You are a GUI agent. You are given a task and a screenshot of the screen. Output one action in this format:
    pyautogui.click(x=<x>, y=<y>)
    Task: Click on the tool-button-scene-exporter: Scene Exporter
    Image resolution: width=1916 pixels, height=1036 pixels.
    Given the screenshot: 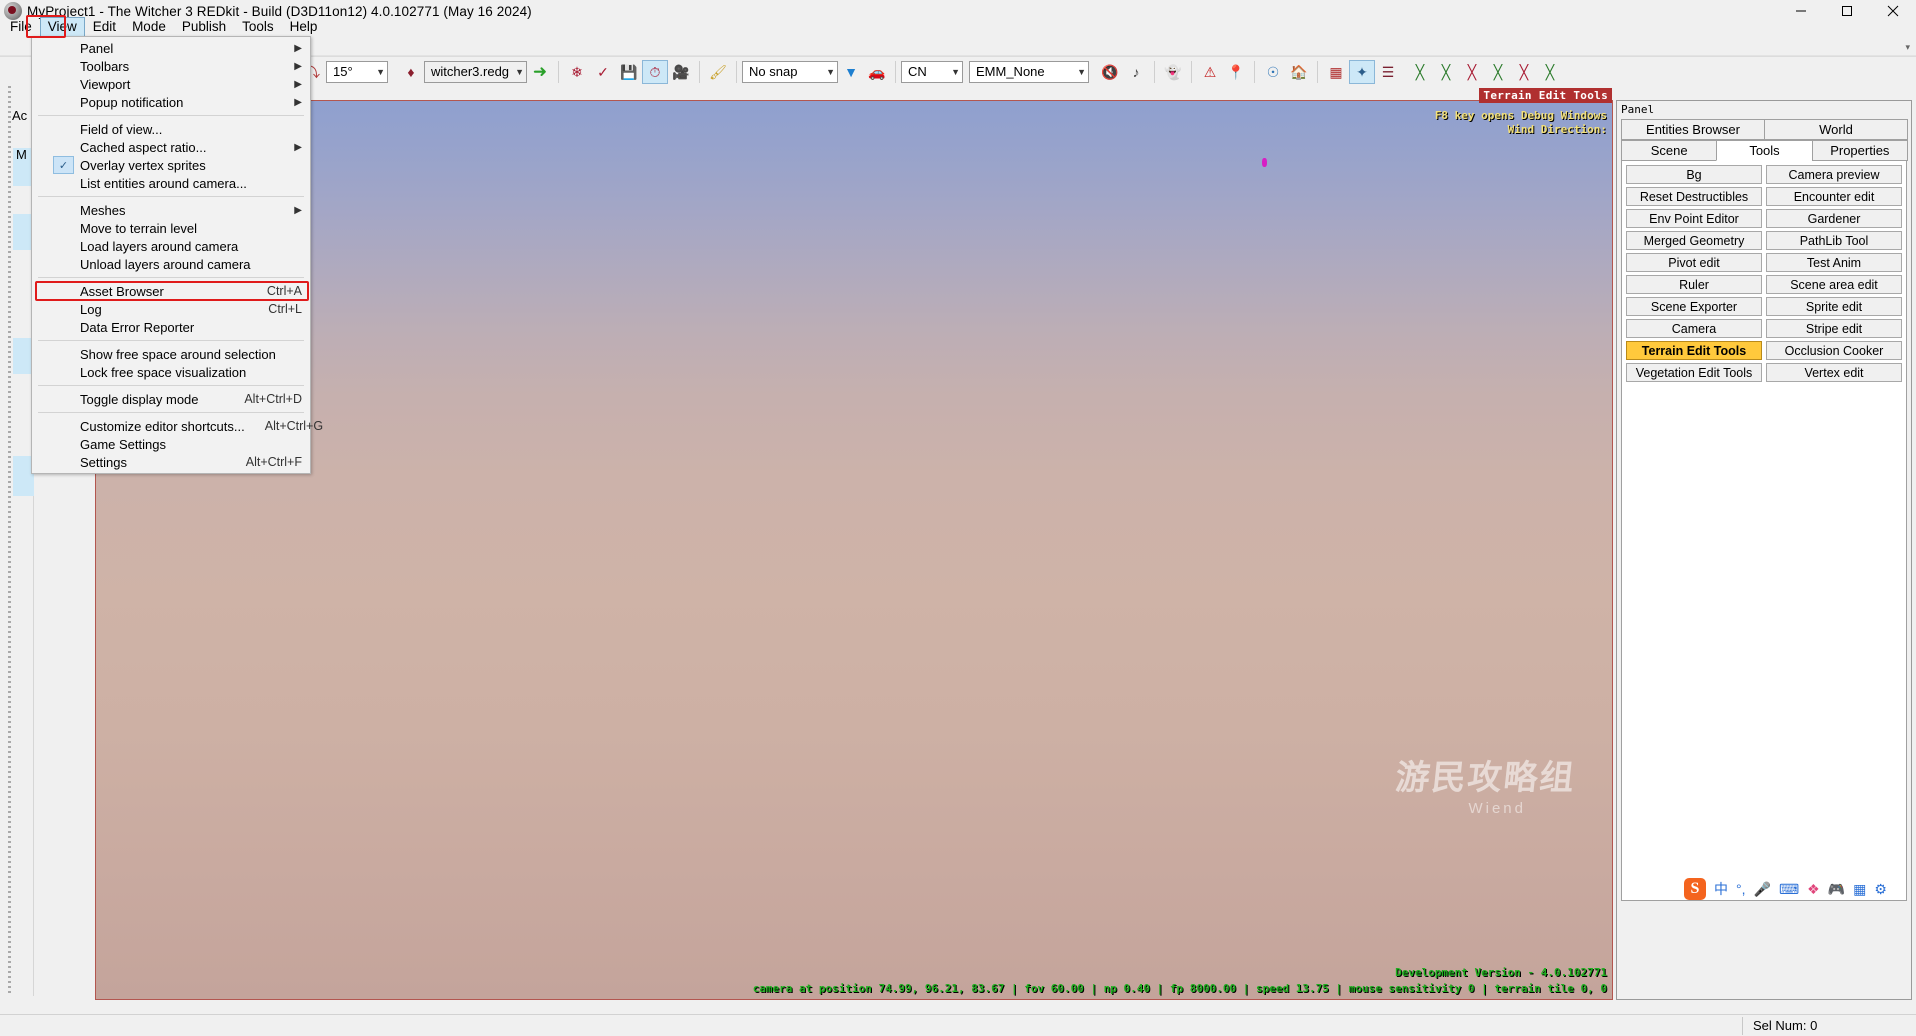 What is the action you would take?
    pyautogui.click(x=1694, y=306)
    